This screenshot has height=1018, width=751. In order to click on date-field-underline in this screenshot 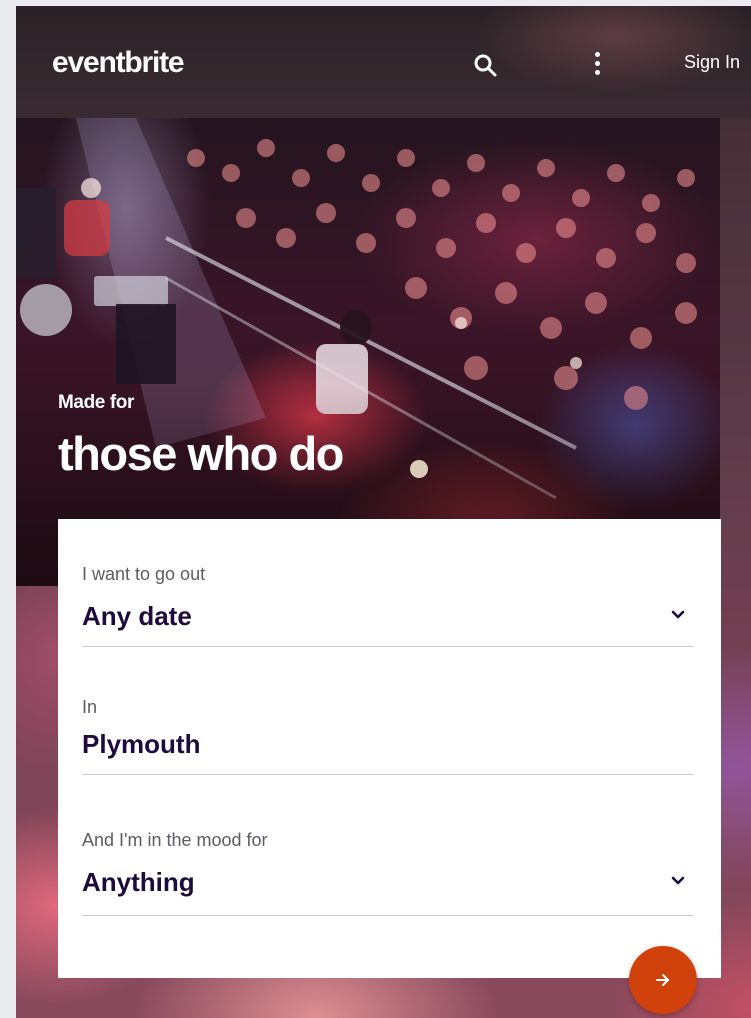, I will do `click(387, 646)`.